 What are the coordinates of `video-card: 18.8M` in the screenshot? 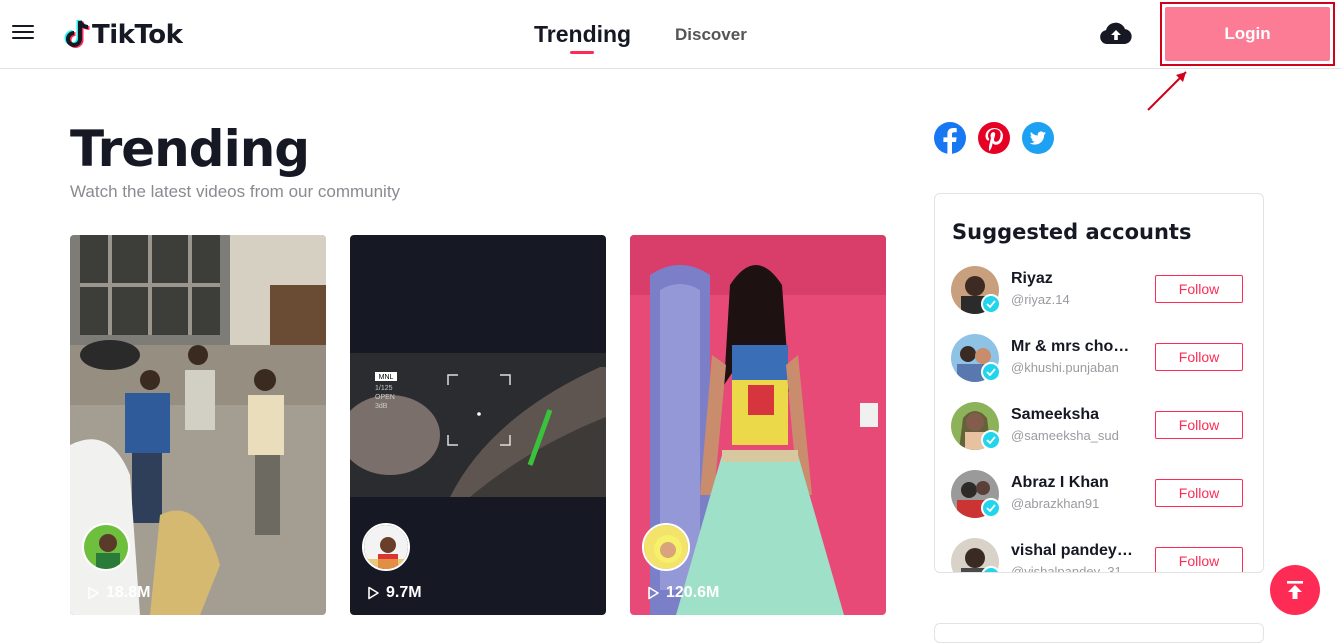 It's located at (198, 425).